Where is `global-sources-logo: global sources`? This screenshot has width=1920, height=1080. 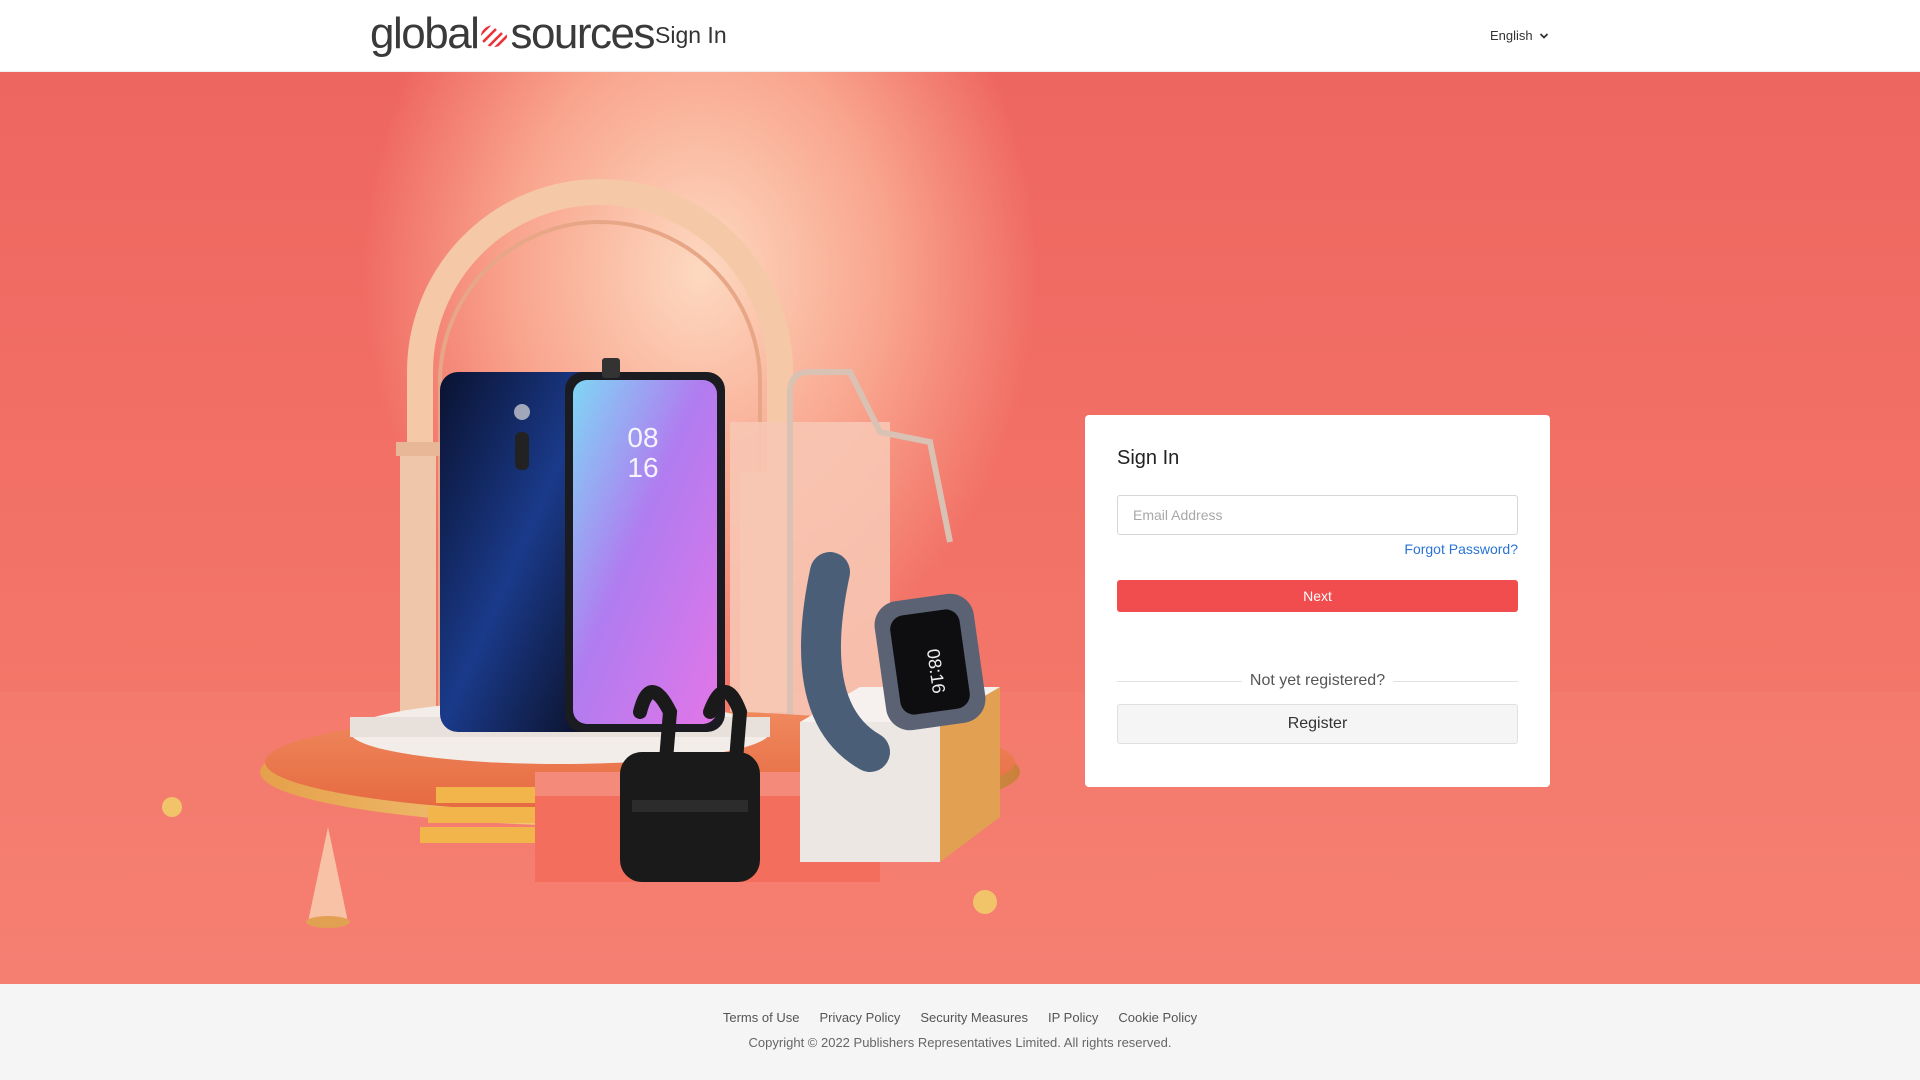 global-sources-logo: global sources is located at coordinates (513, 33).